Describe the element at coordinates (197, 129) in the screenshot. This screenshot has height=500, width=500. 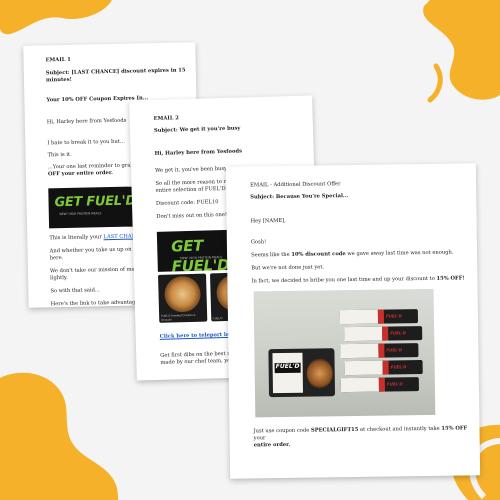
I see `email-2-subject: Subject: We get it you're busy` at that location.